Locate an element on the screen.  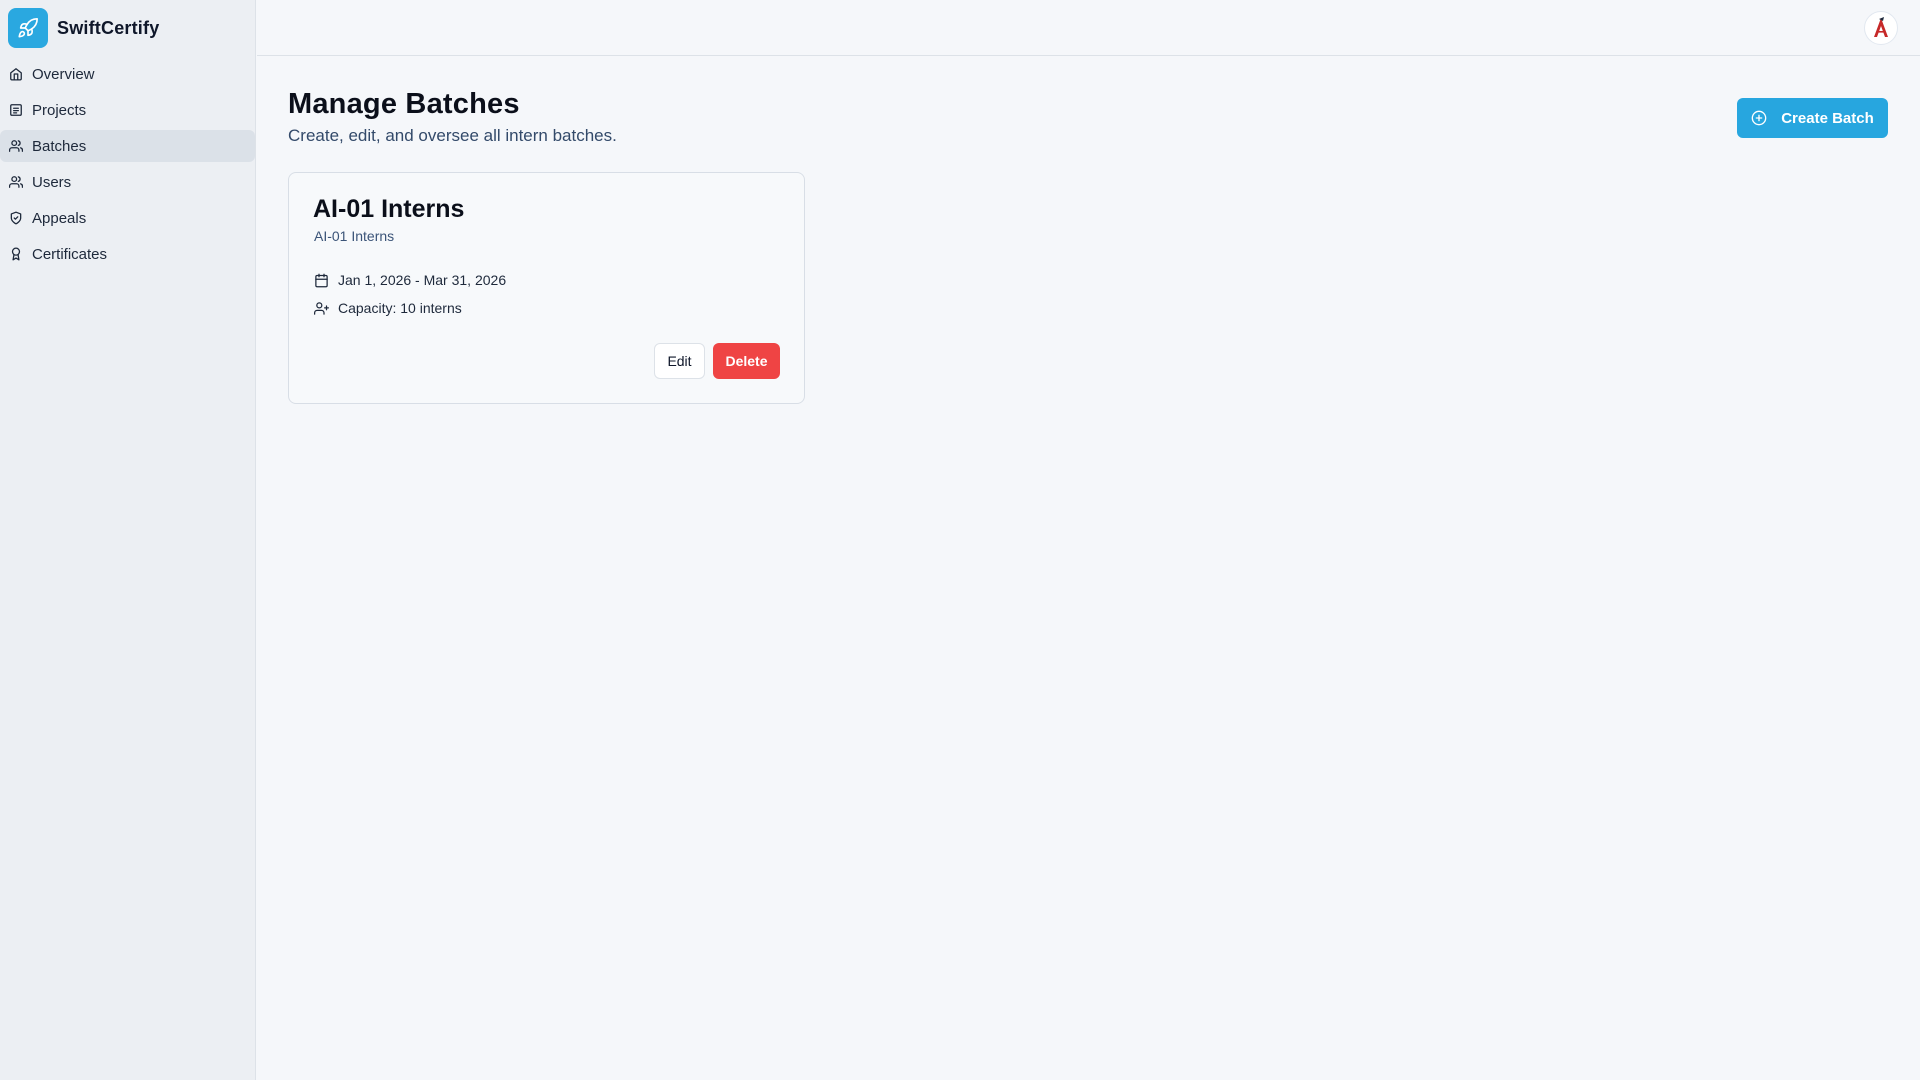
sidebar-item-label: Certificates is located at coordinates (70, 254).